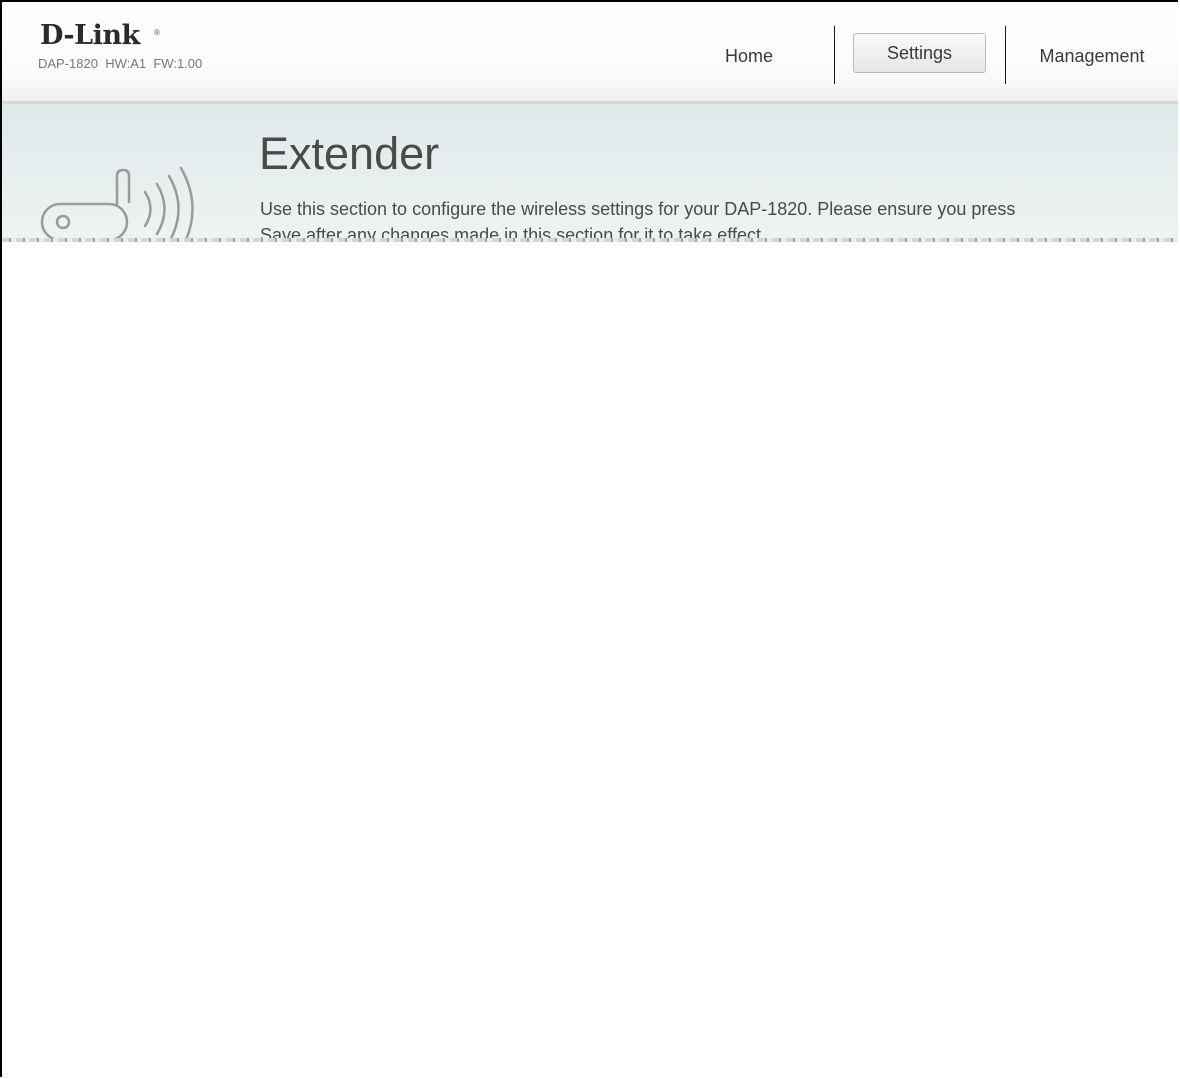  I want to click on nav-home-link: Home, so click(749, 56).